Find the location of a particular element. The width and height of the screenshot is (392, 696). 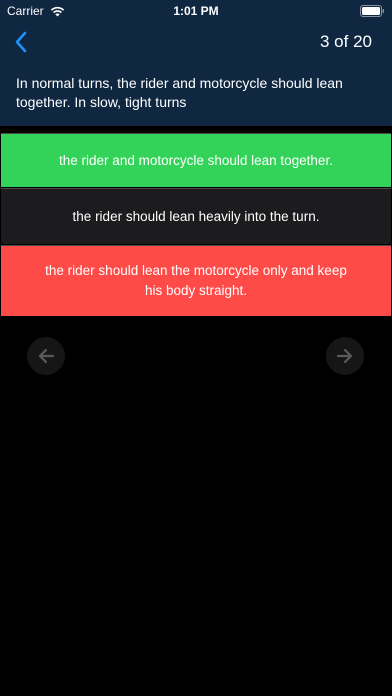

battery-icon is located at coordinates (372, 11).